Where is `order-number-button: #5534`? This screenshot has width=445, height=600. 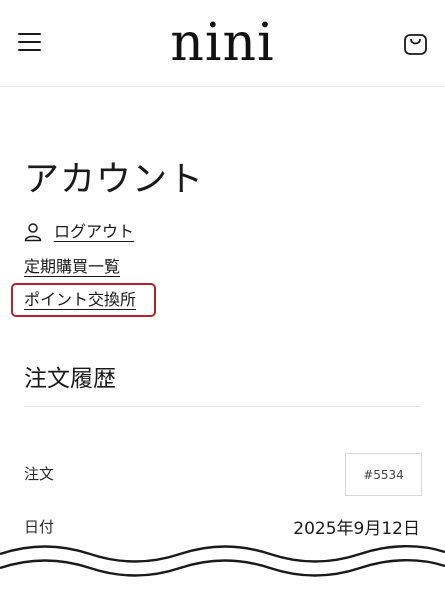
order-number-button: #5534 is located at coordinates (383, 474).